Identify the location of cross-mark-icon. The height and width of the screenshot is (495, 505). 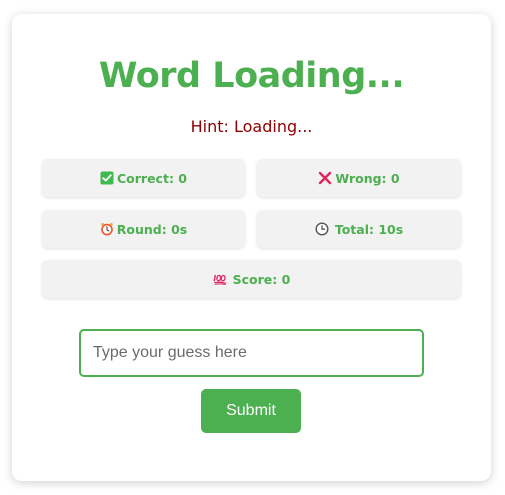
(325, 178).